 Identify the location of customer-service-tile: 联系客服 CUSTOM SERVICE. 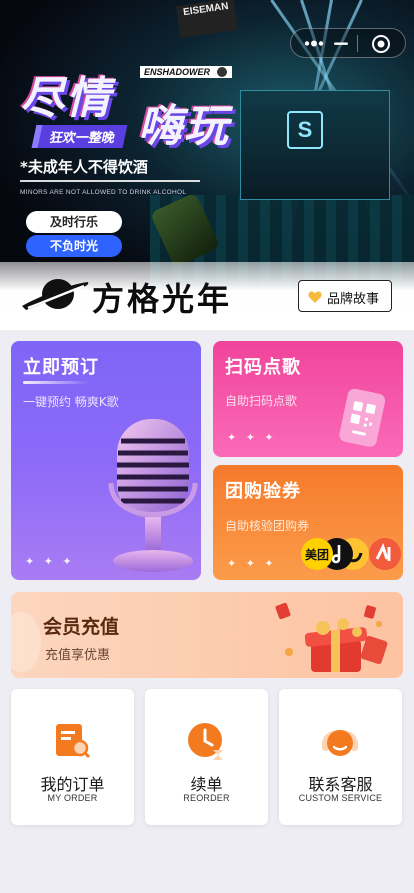
(340, 757).